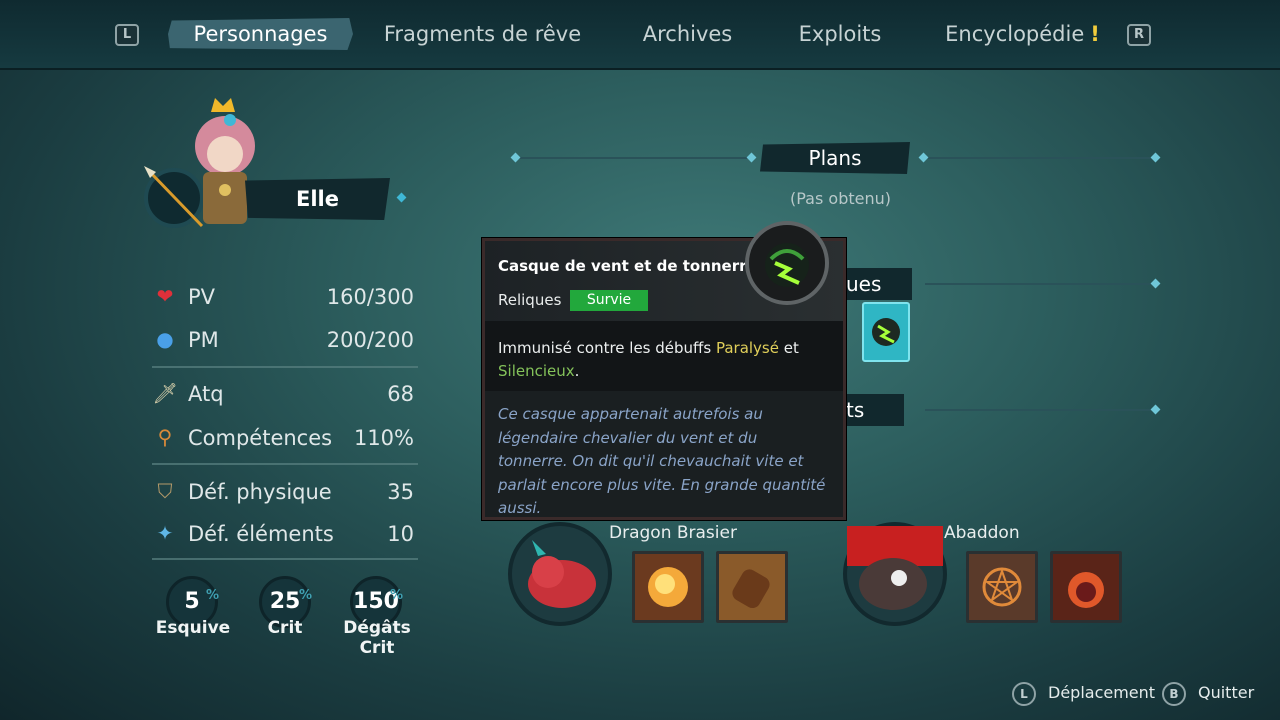 Image resolution: width=1280 pixels, height=720 pixels. I want to click on pet-skill-explosion, so click(668, 587).